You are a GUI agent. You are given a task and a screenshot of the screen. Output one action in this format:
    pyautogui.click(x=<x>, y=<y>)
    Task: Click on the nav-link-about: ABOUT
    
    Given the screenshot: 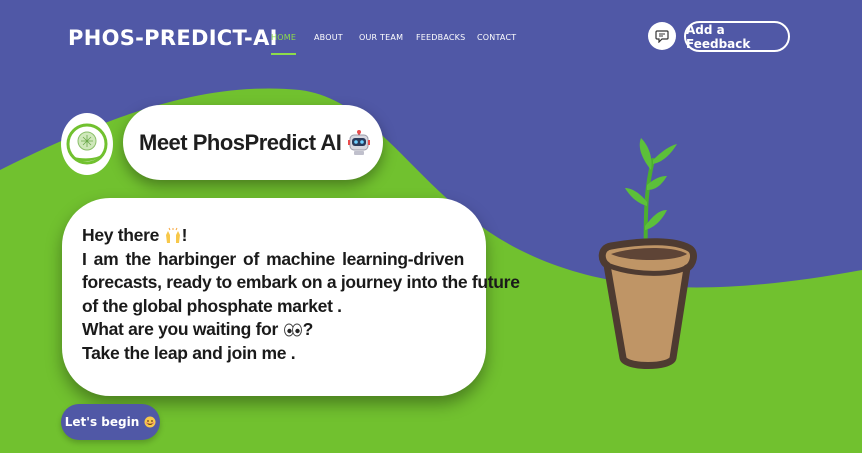 What is the action you would take?
    pyautogui.click(x=328, y=37)
    